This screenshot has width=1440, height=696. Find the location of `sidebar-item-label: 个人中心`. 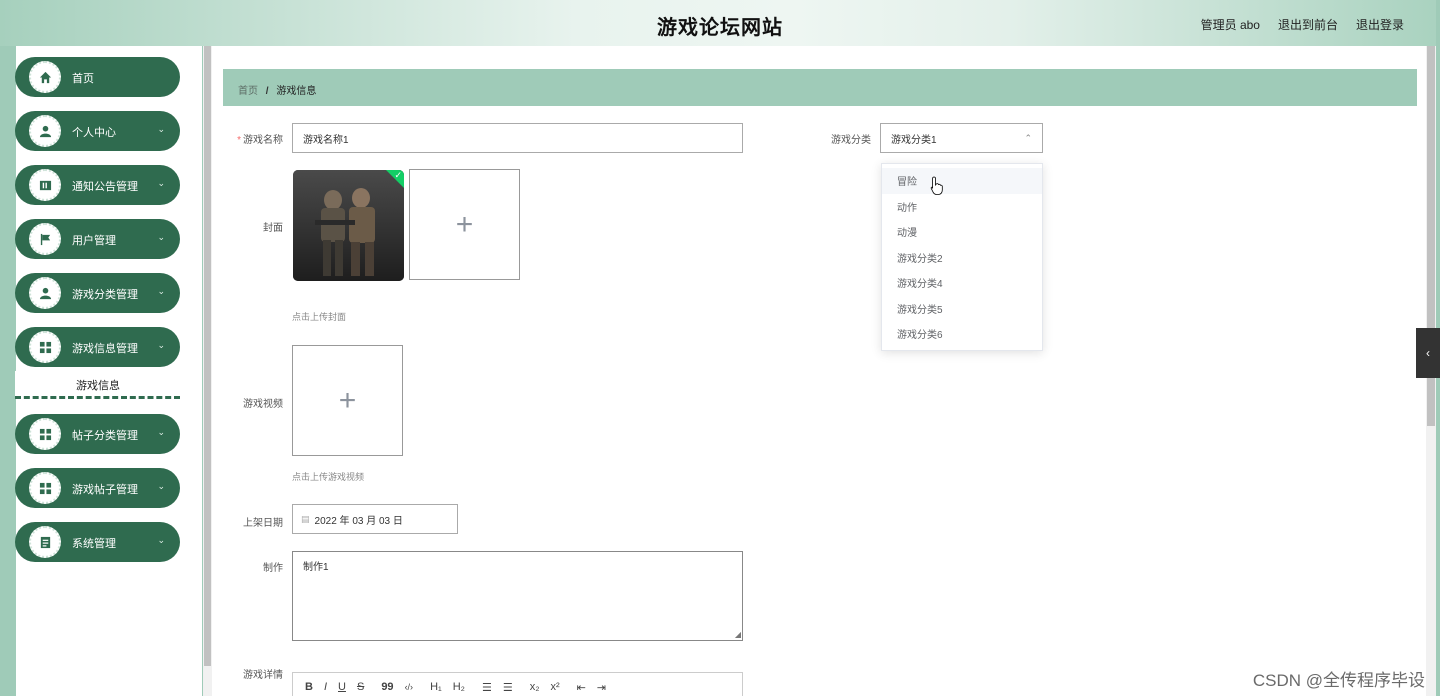

sidebar-item-label: 个人中心 is located at coordinates (94, 133).